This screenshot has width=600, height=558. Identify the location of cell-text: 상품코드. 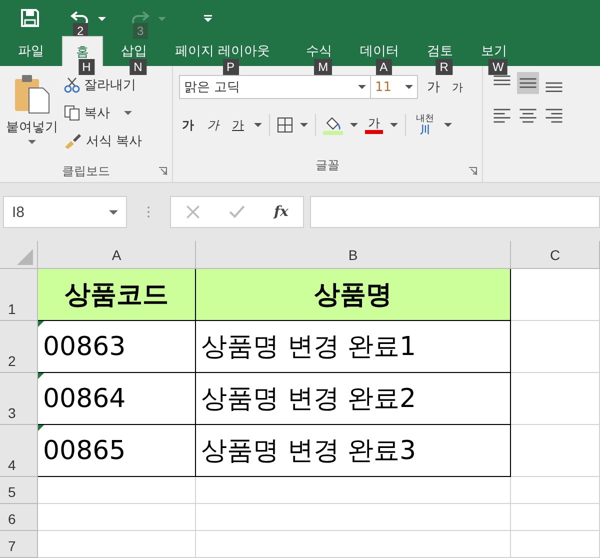
(116, 295).